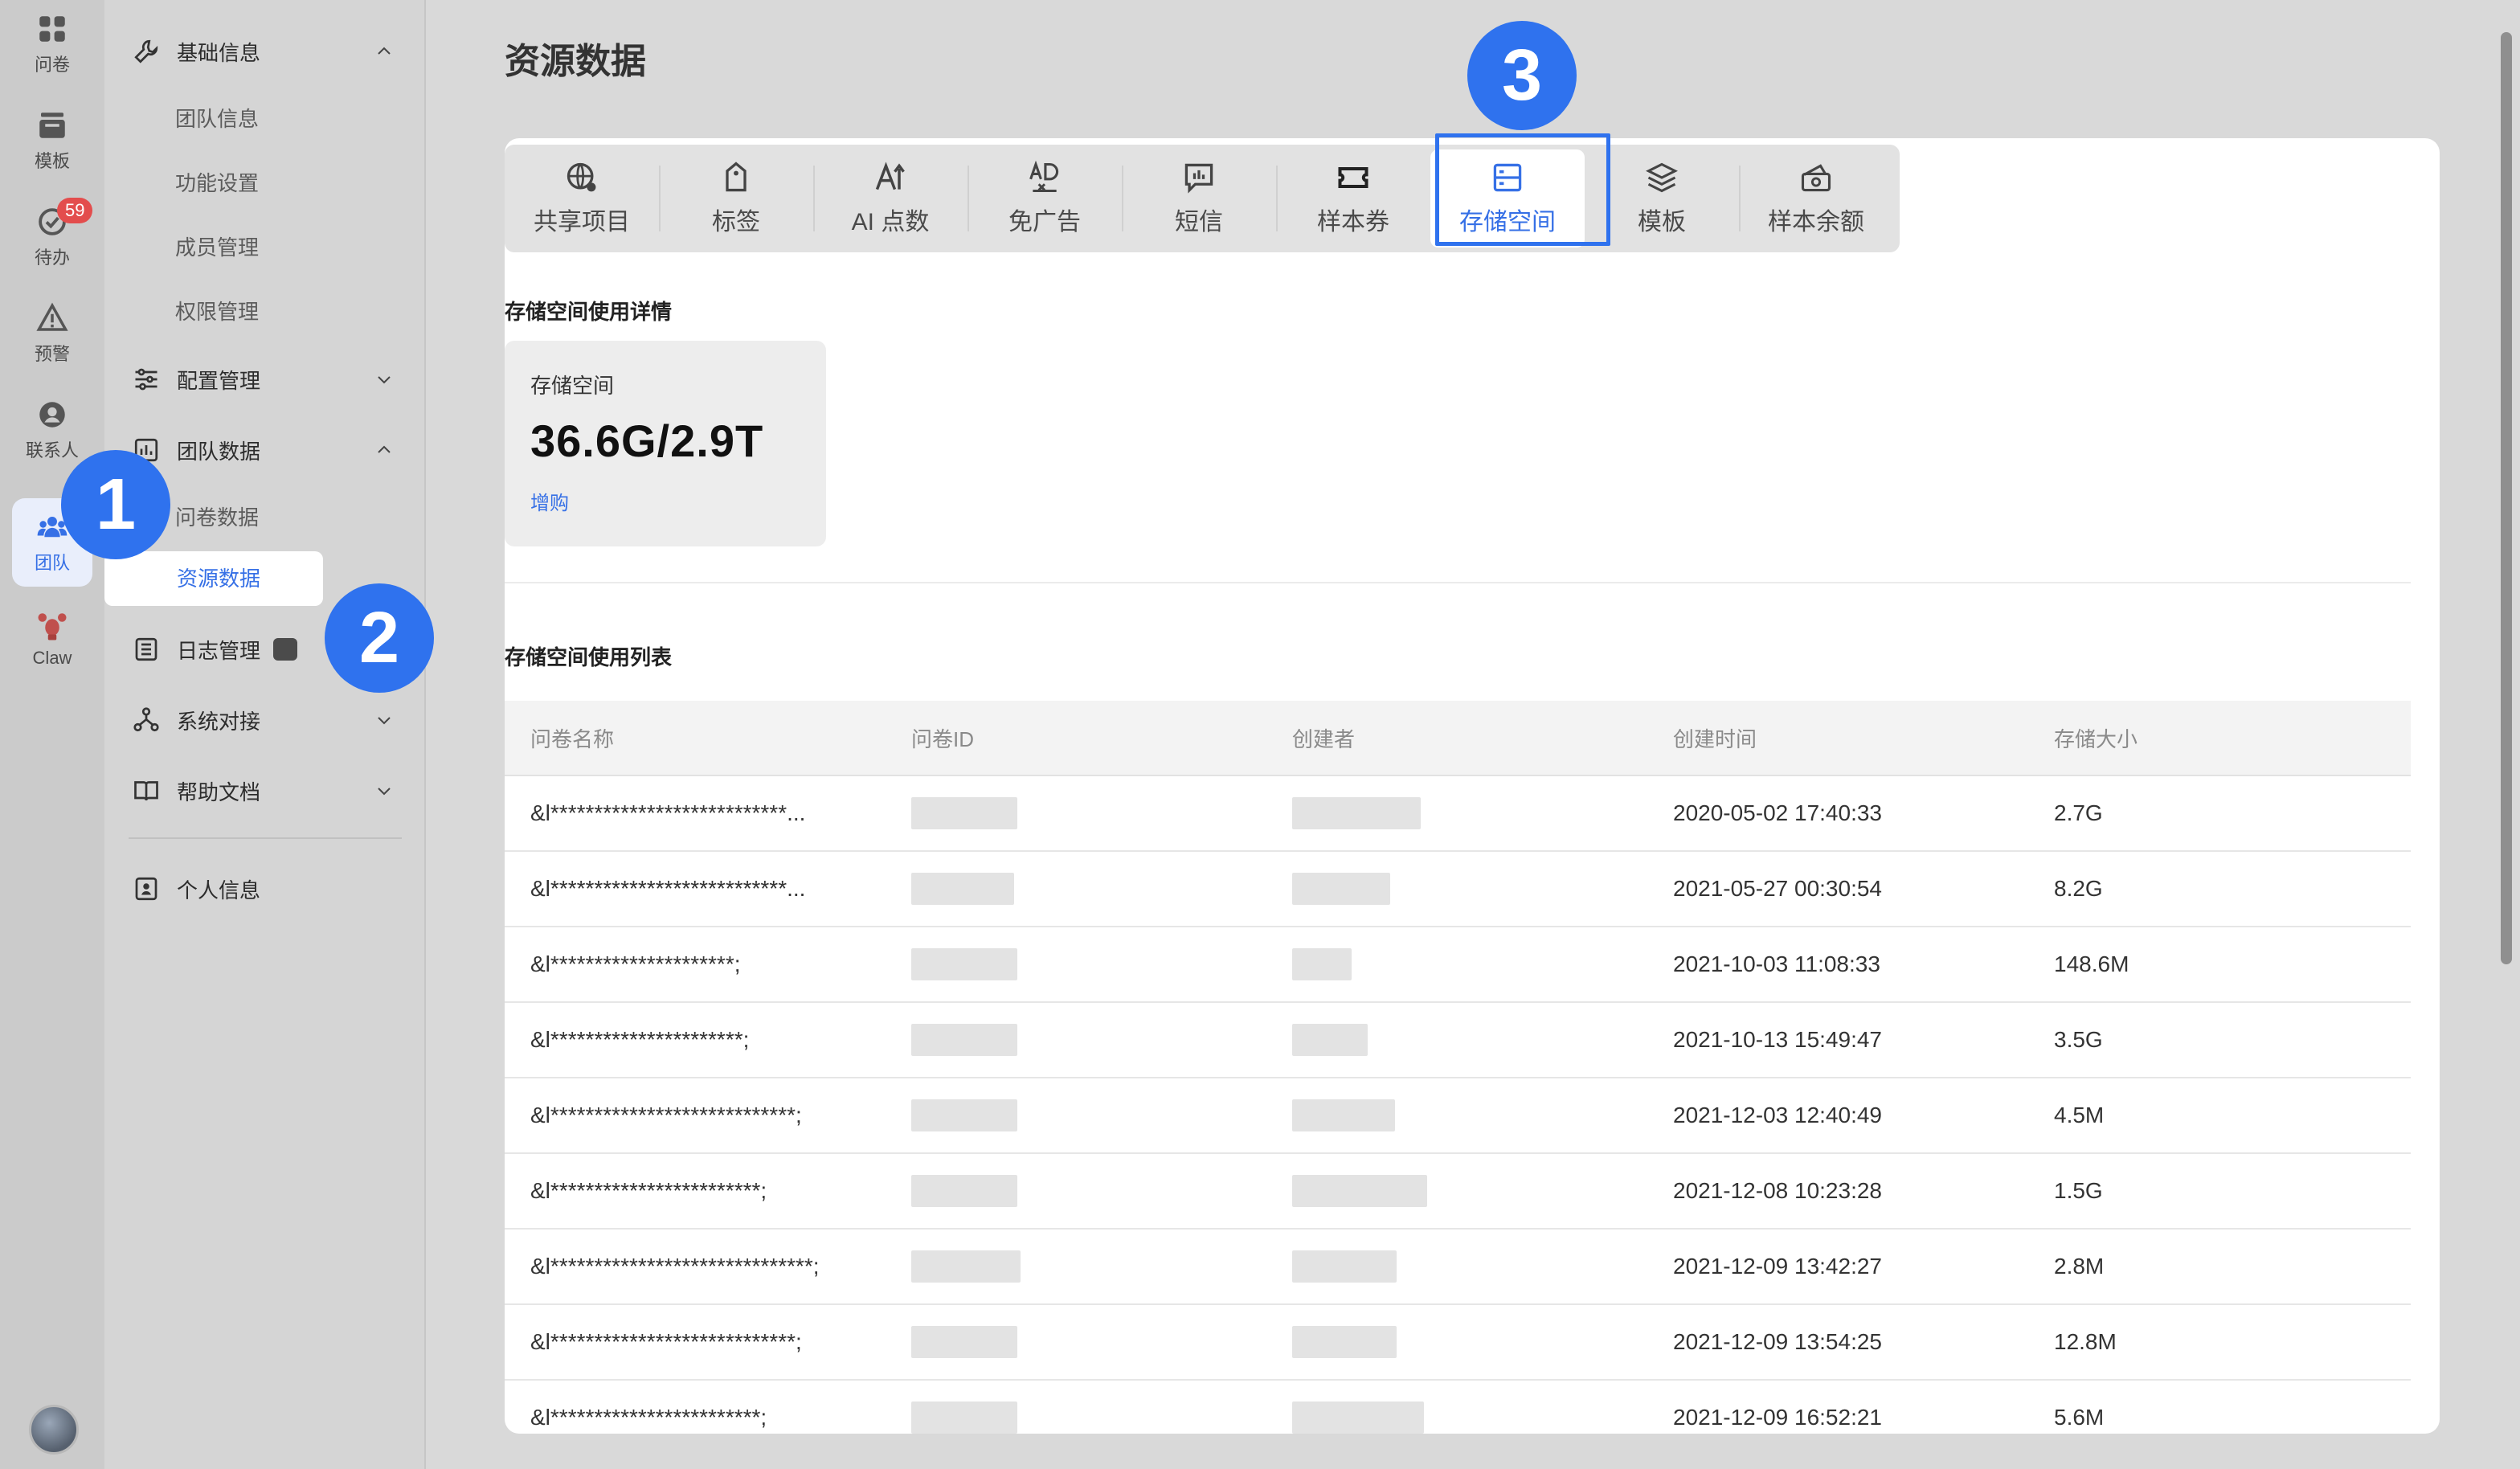 This screenshot has width=2520, height=1469. What do you see at coordinates (265, 450) in the screenshot?
I see `nav-group-team-data: 团队数据` at bounding box center [265, 450].